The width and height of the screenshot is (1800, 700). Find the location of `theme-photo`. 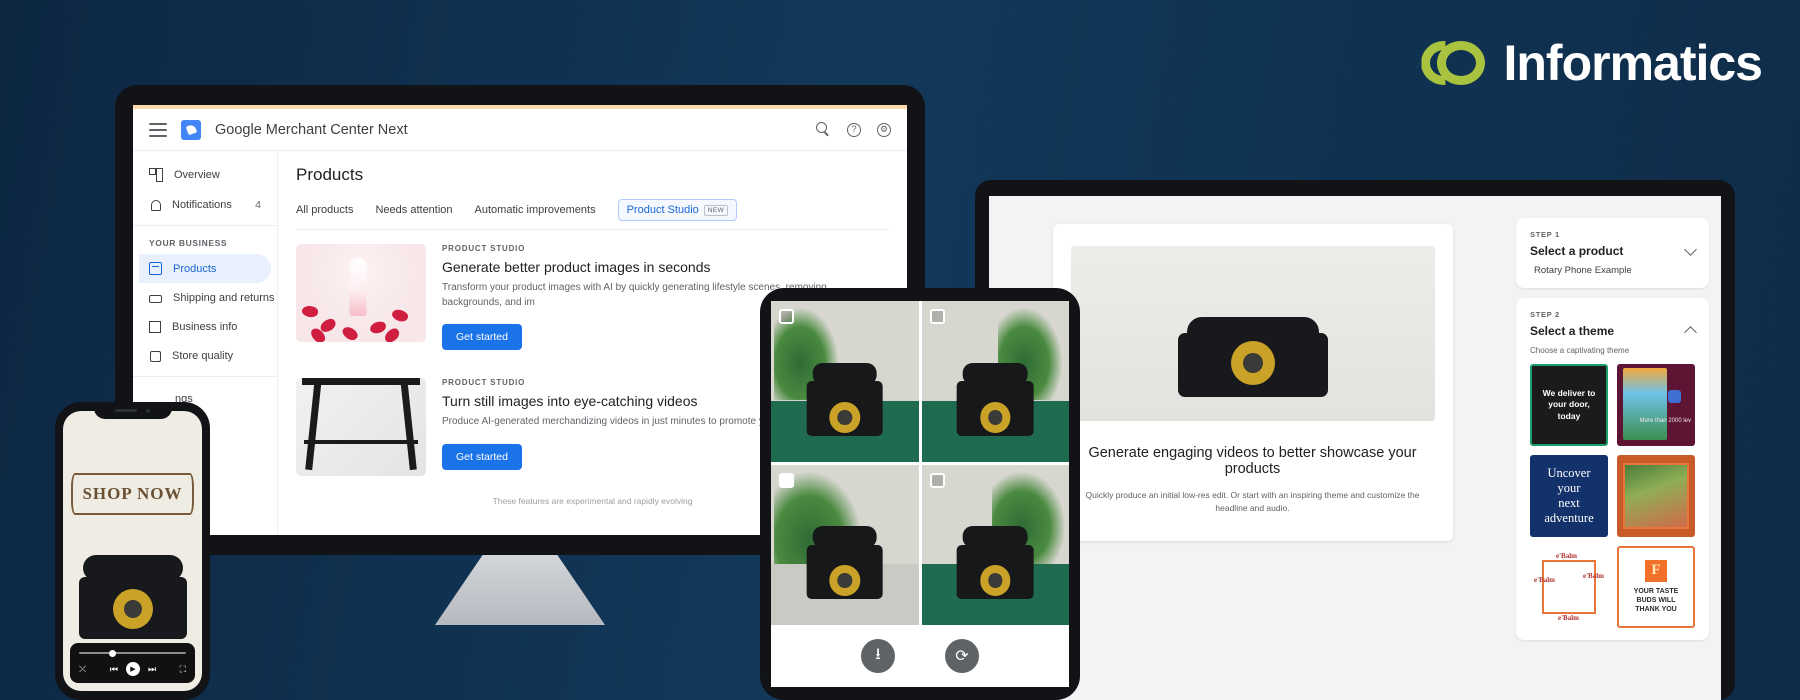

theme-photo is located at coordinates (1656, 496).